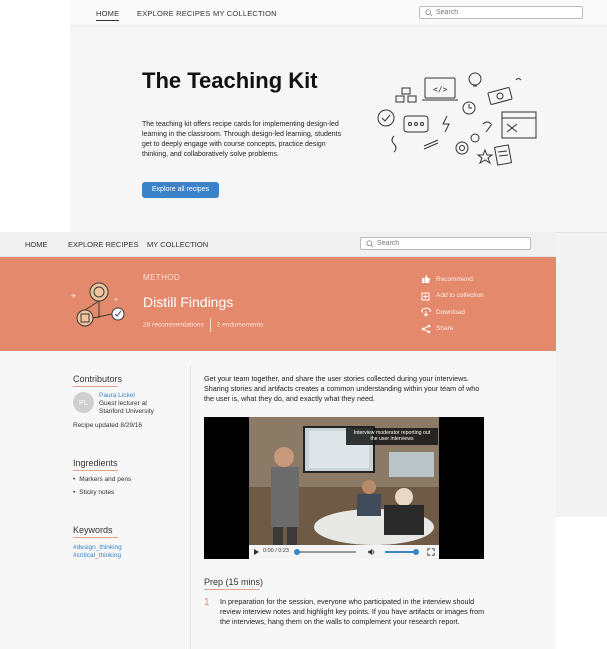 This screenshot has height=649, width=607. What do you see at coordinates (297, 552) in the screenshot?
I see `video-progress-knob` at bounding box center [297, 552].